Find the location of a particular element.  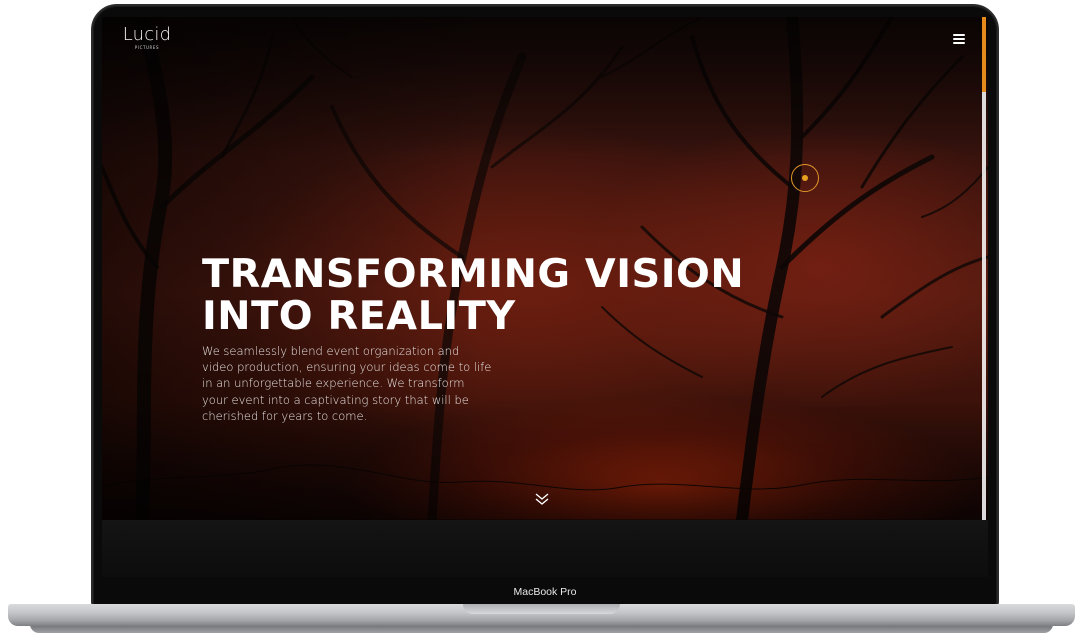

scrollbar-track is located at coordinates (984, 268).